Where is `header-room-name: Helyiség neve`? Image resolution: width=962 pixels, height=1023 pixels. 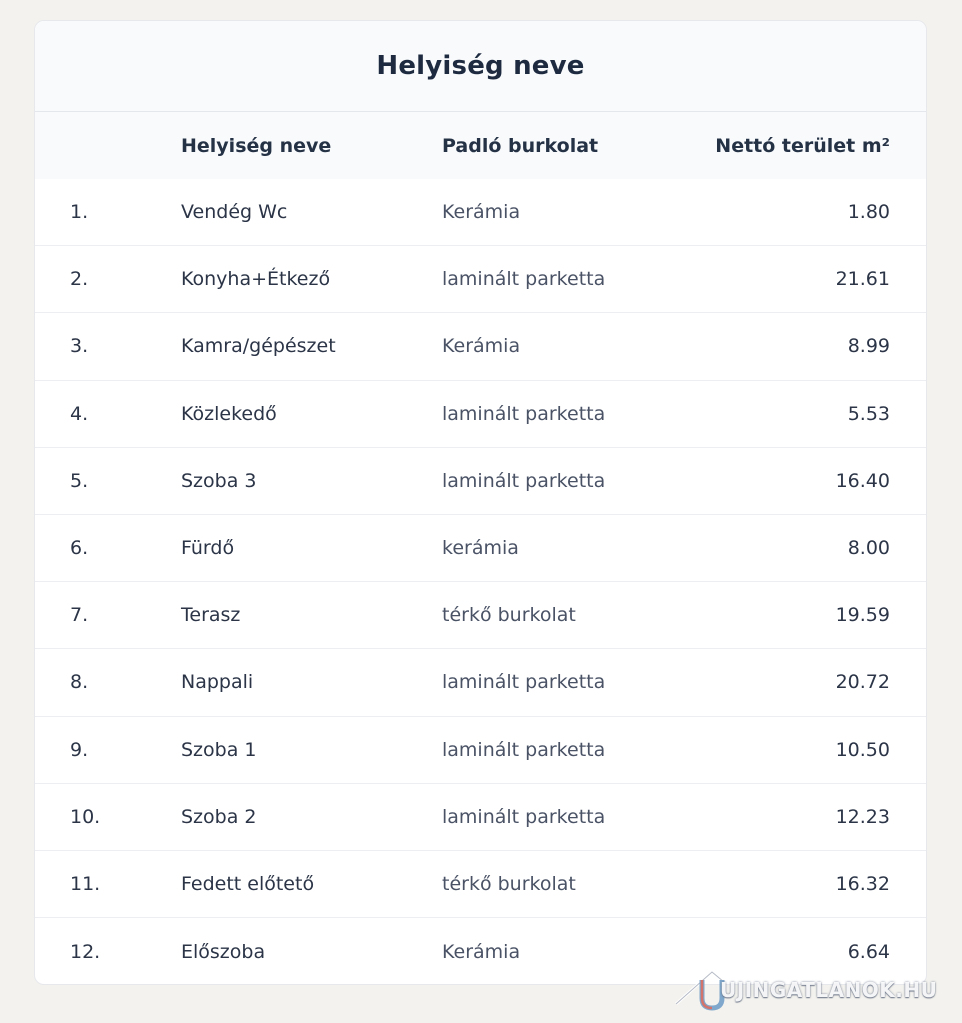 header-room-name: Helyiség neve is located at coordinates (256, 145).